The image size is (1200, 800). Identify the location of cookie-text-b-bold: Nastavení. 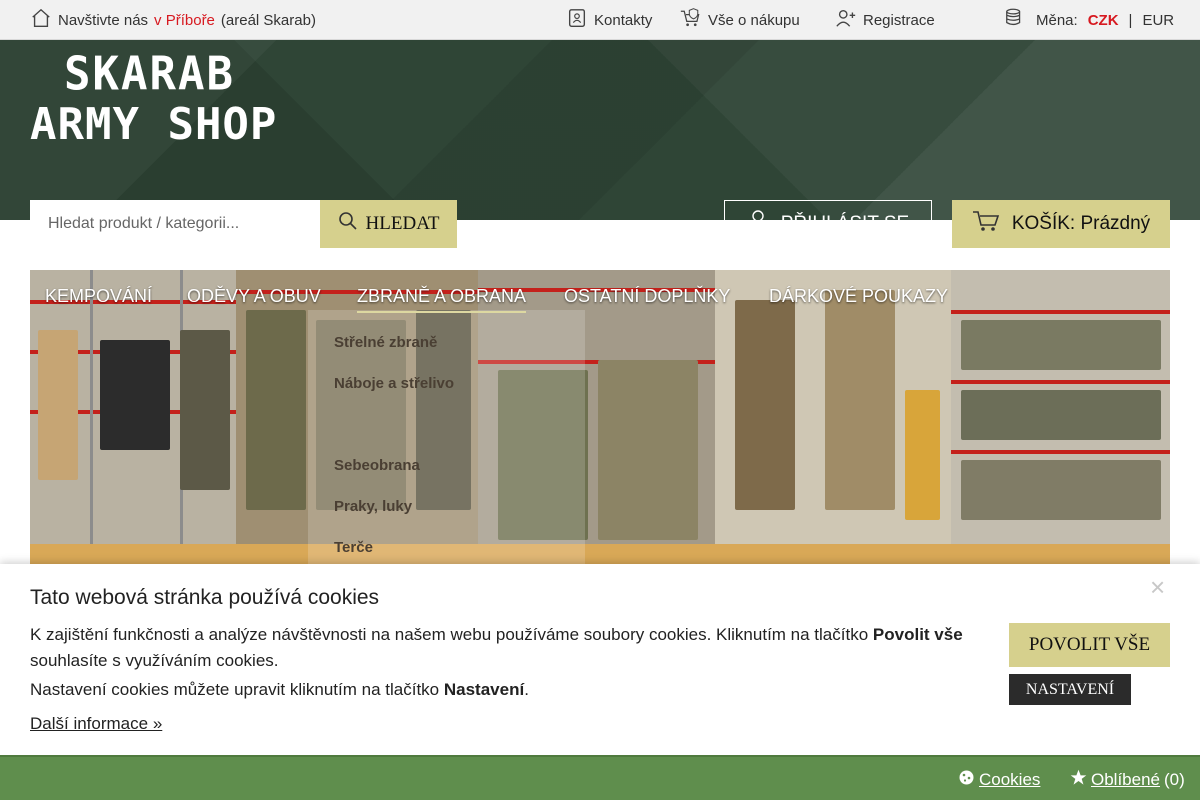
(484, 689).